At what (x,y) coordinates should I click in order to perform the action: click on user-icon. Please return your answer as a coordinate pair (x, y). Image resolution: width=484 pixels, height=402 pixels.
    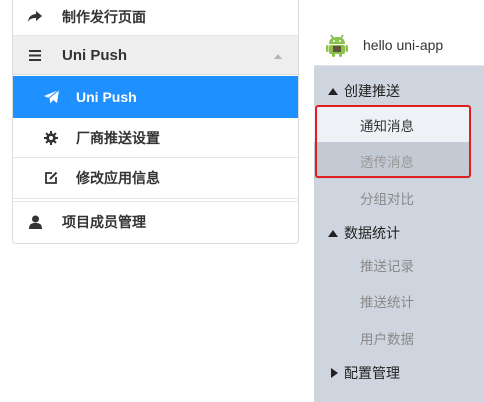
    Looking at the image, I should click on (35, 222).